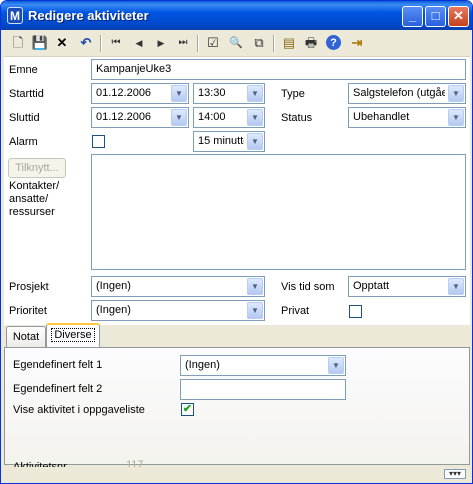  Describe the element at coordinates (263, 389) in the screenshot. I see `custom-field-2-input` at that location.